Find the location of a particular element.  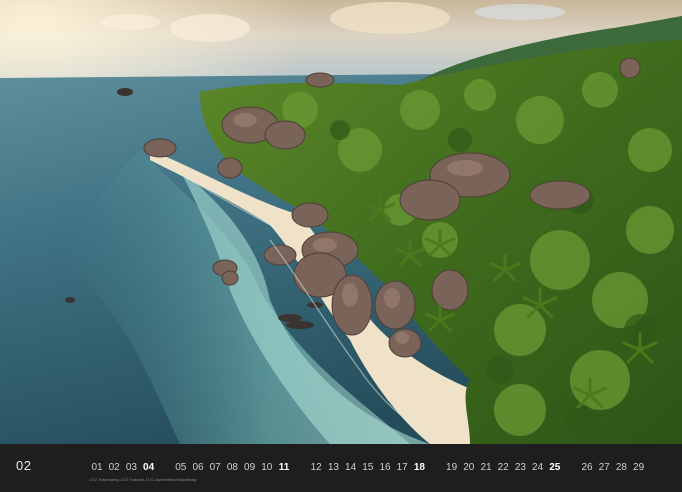

day: 16 is located at coordinates (385, 467).